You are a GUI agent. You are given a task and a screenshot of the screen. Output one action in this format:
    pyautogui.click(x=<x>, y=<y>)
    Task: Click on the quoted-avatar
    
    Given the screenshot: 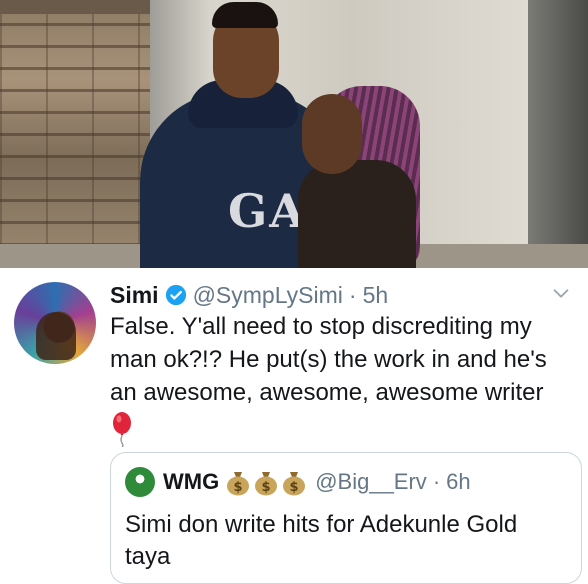 What is the action you would take?
    pyautogui.click(x=140, y=482)
    